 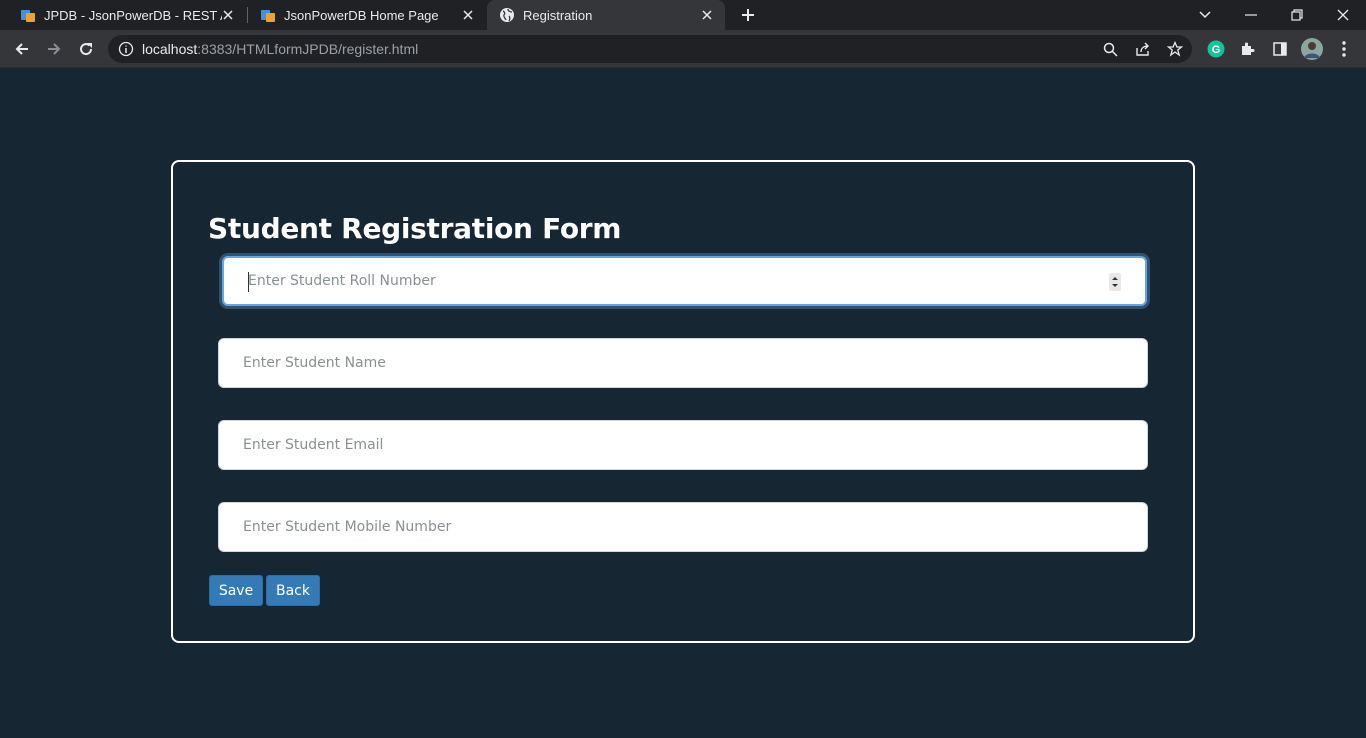 I want to click on menu-button, so click(x=1344, y=49).